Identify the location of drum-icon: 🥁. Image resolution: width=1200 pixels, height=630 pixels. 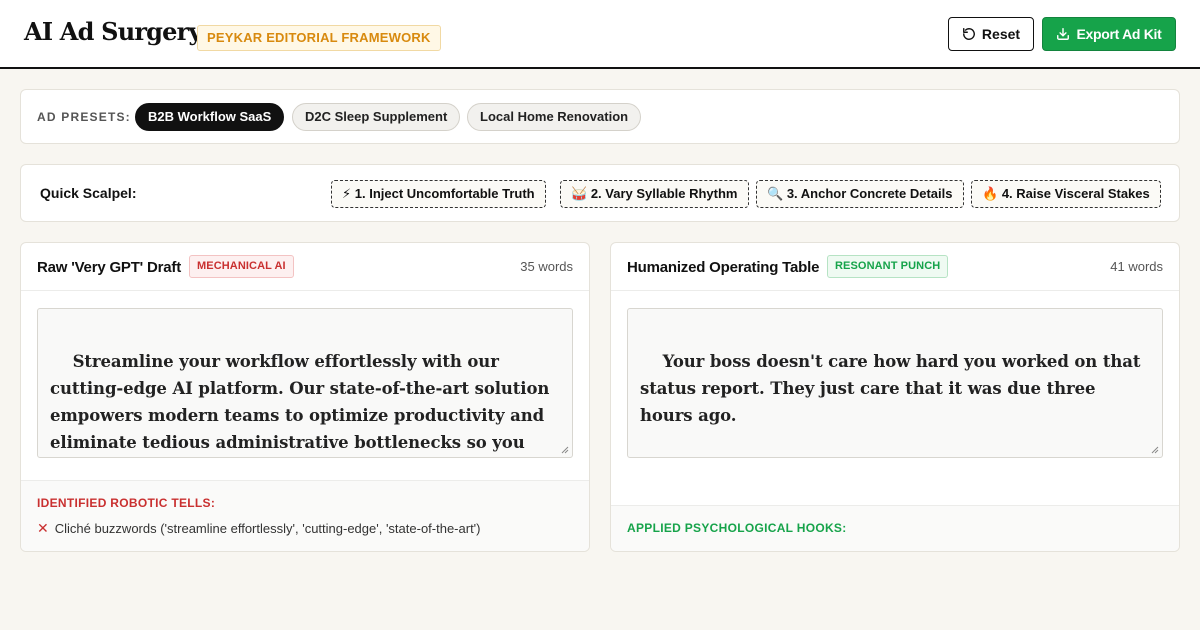
(579, 193).